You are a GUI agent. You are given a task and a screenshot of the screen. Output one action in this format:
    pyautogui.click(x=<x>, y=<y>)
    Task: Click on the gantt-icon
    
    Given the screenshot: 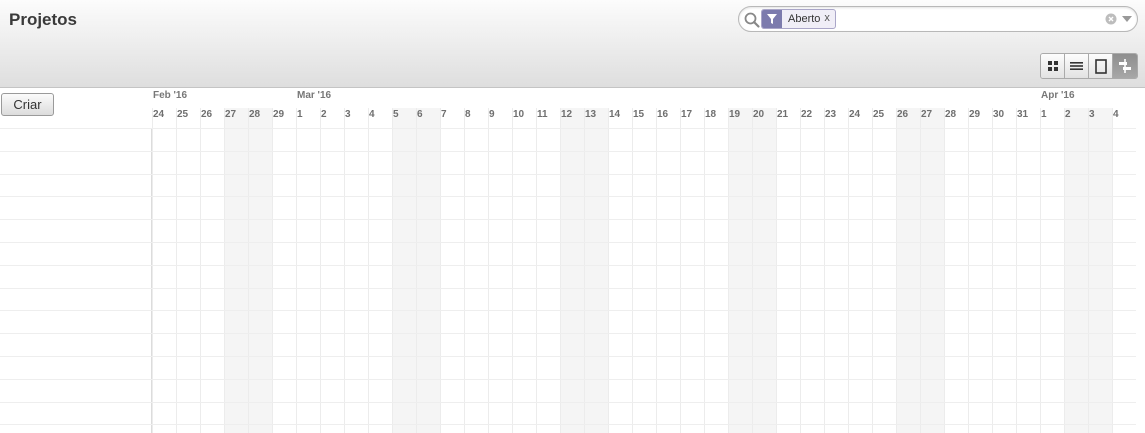 What is the action you would take?
    pyautogui.click(x=1125, y=66)
    